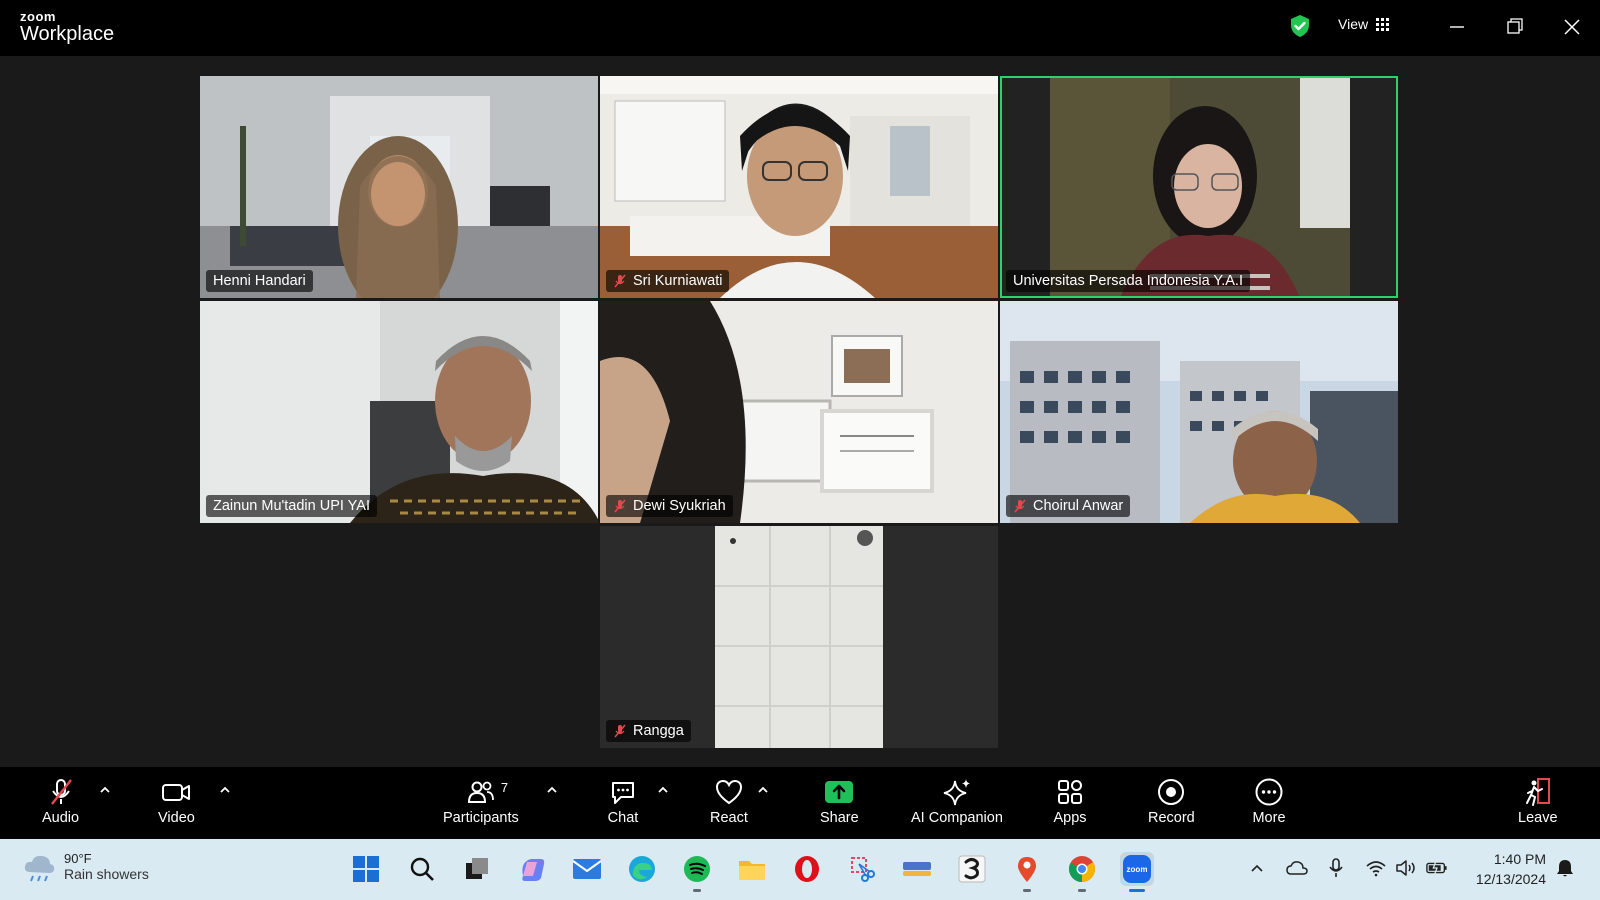 The width and height of the screenshot is (1600, 900). I want to click on view-button: View, so click(1364, 24).